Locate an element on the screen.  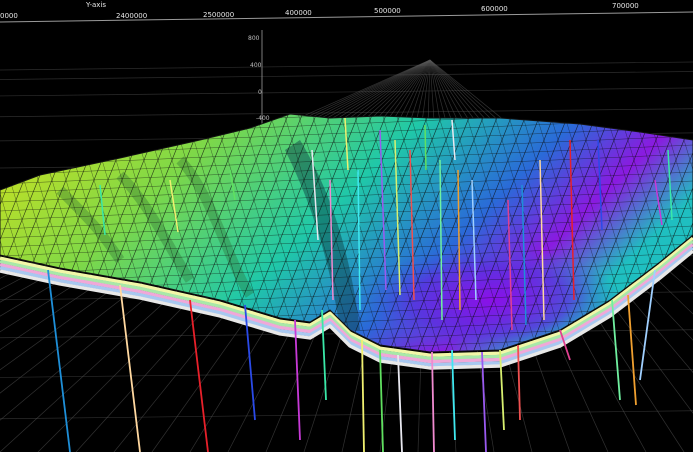
axis-tick-label: 500000 is located at coordinates (387, 11).